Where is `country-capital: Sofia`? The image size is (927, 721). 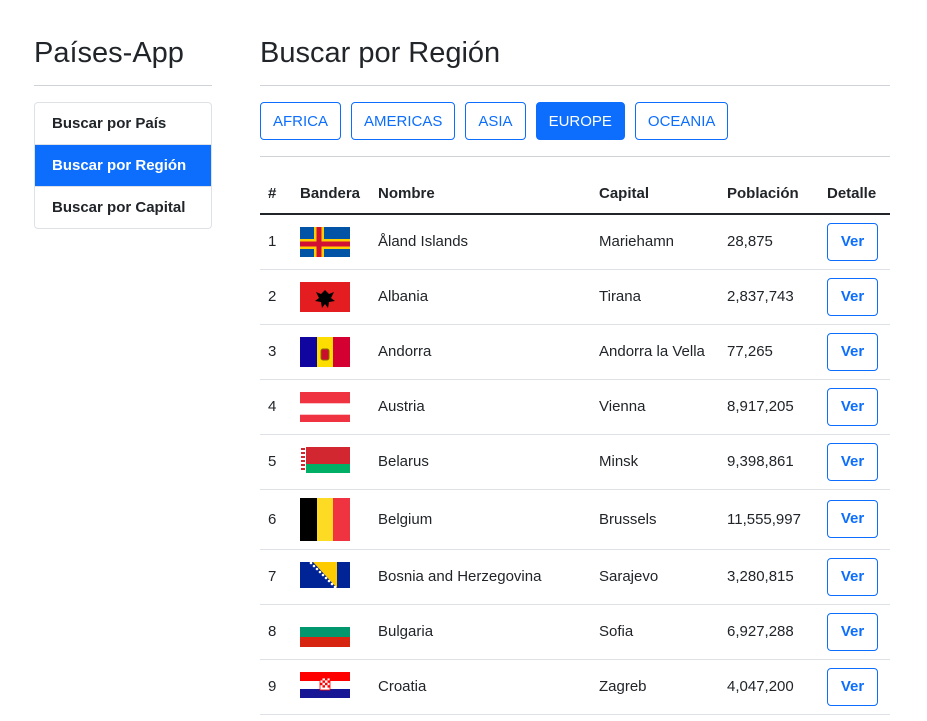
country-capital: Sofia is located at coordinates (655, 632).